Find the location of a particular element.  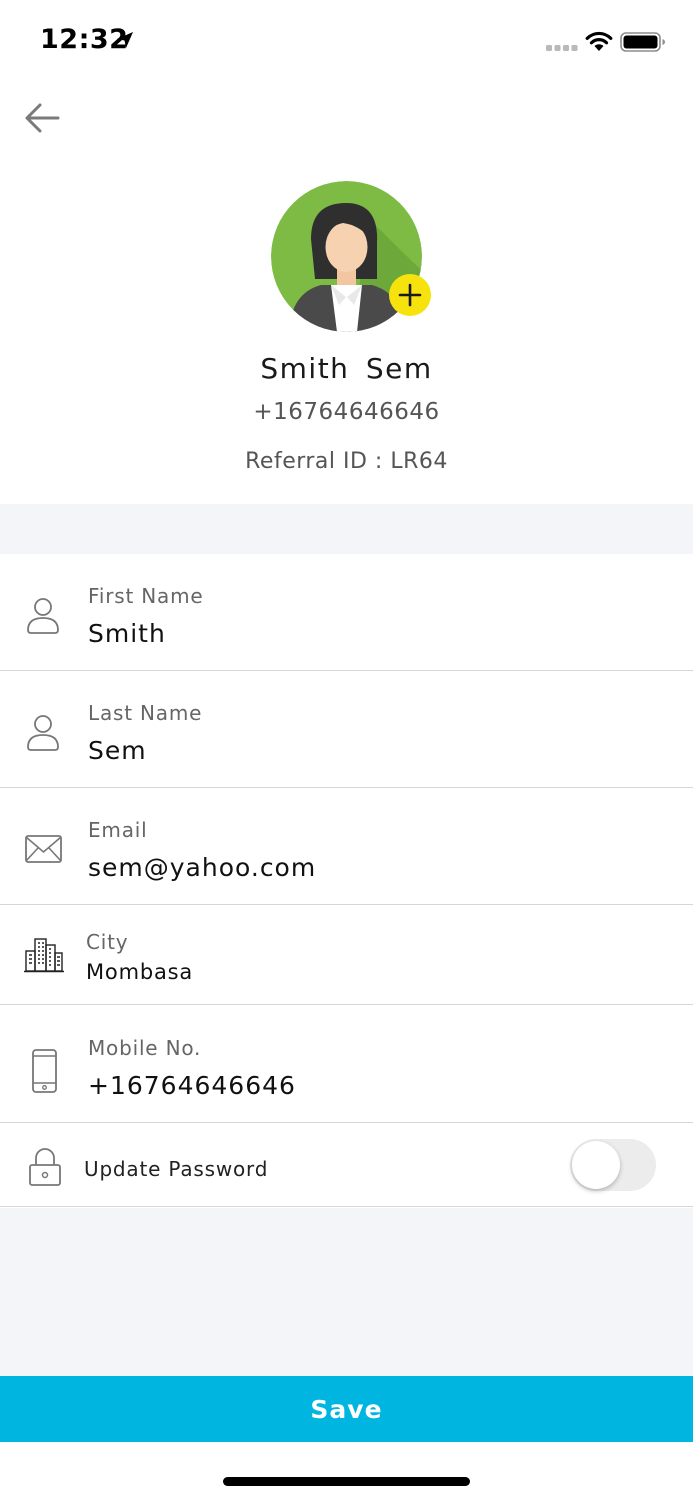

profile-phone: +16764646646 is located at coordinates (346, 412).